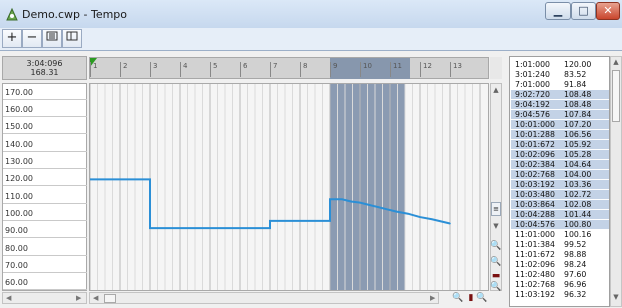 This screenshot has height=308, width=622. Describe the element at coordinates (560, 174) in the screenshot. I see `tempo-list-item: 10:02:768 104.00` at that location.